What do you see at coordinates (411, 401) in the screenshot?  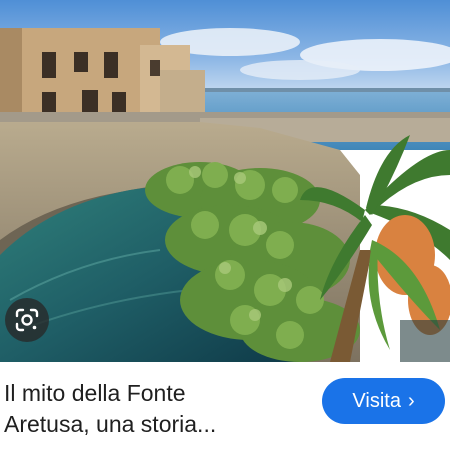 I see `chevron-right-icon: ›` at bounding box center [411, 401].